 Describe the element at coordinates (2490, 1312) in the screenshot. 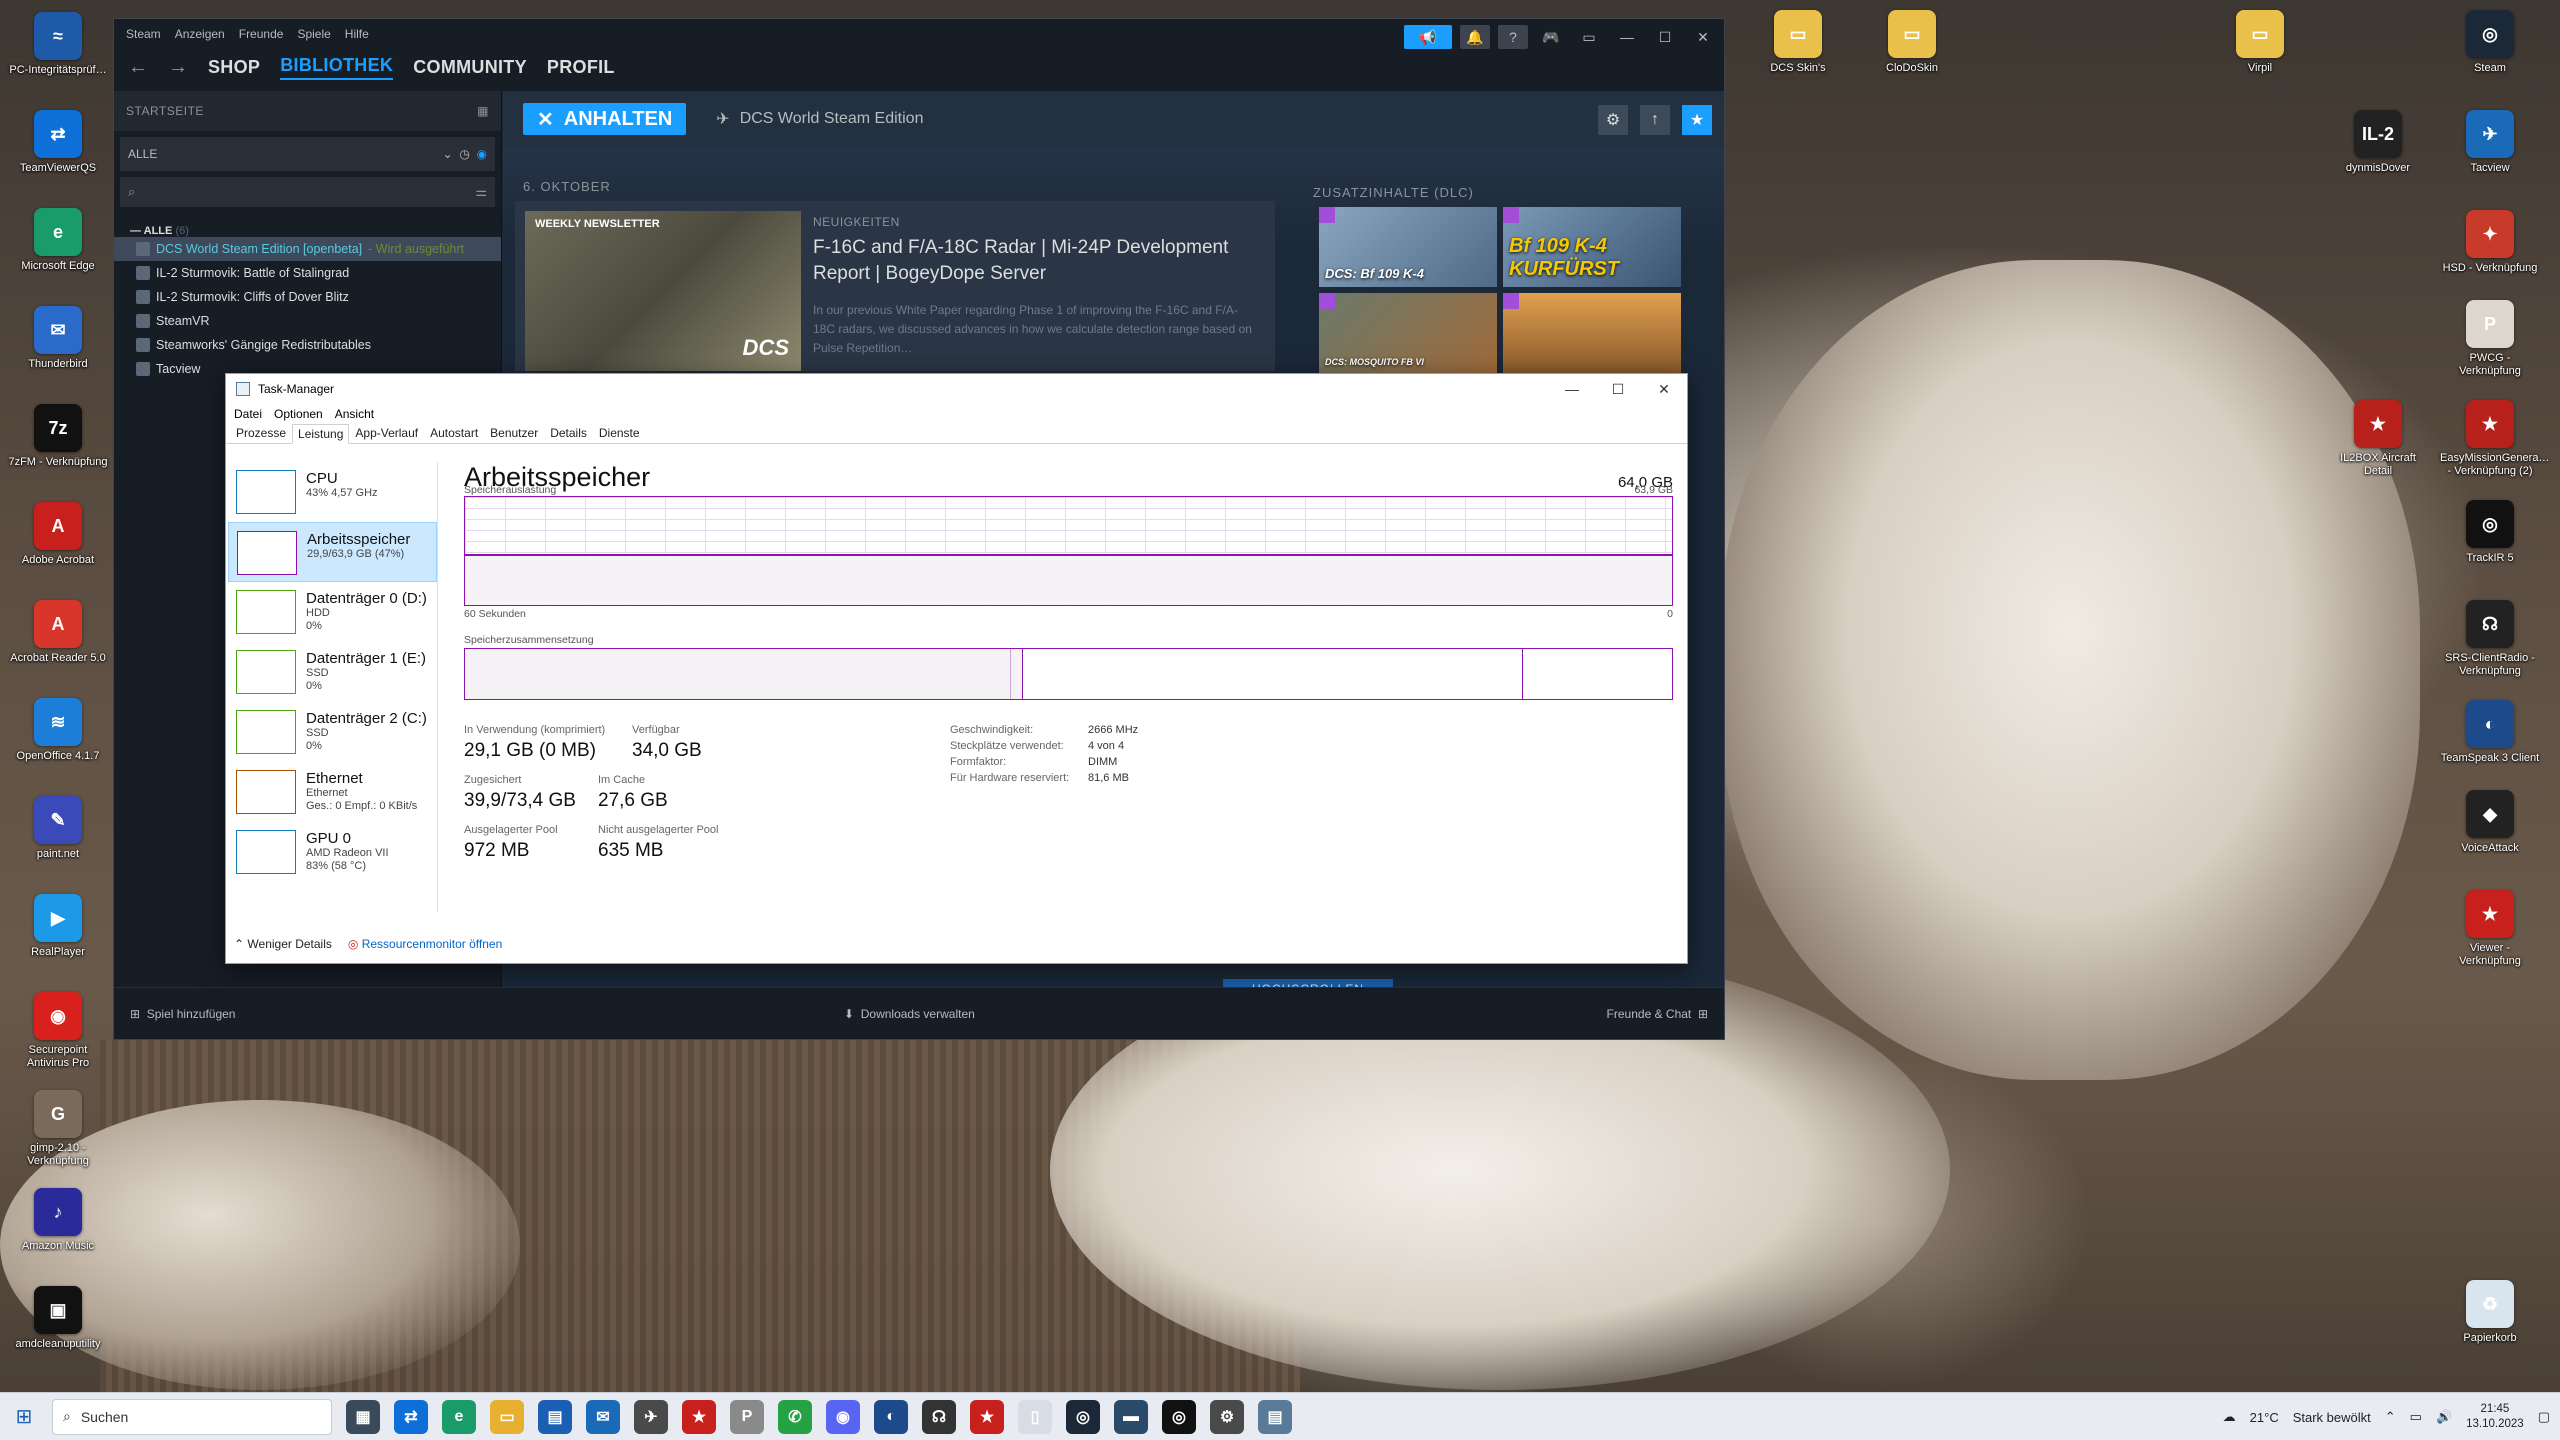

I see `desktop-icon-papierkorb: ♻ Papierkorb` at that location.